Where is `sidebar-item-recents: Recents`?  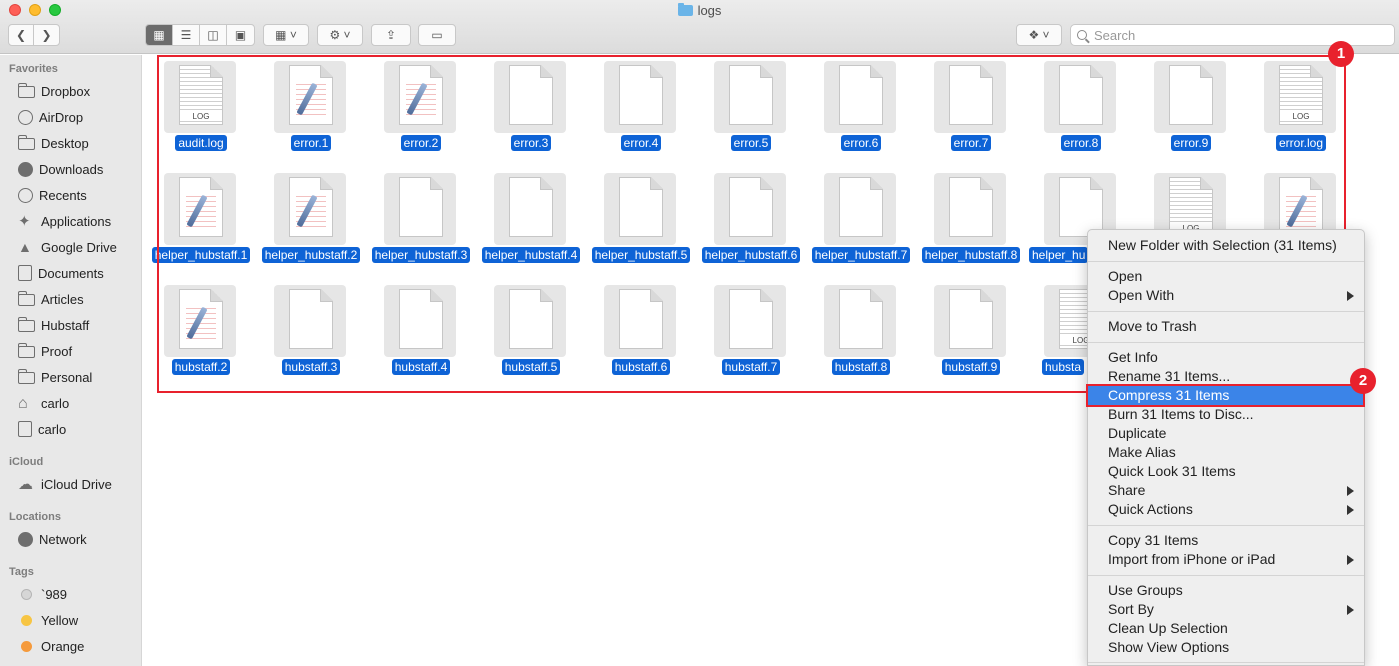 sidebar-item-recents: Recents is located at coordinates (52, 195).